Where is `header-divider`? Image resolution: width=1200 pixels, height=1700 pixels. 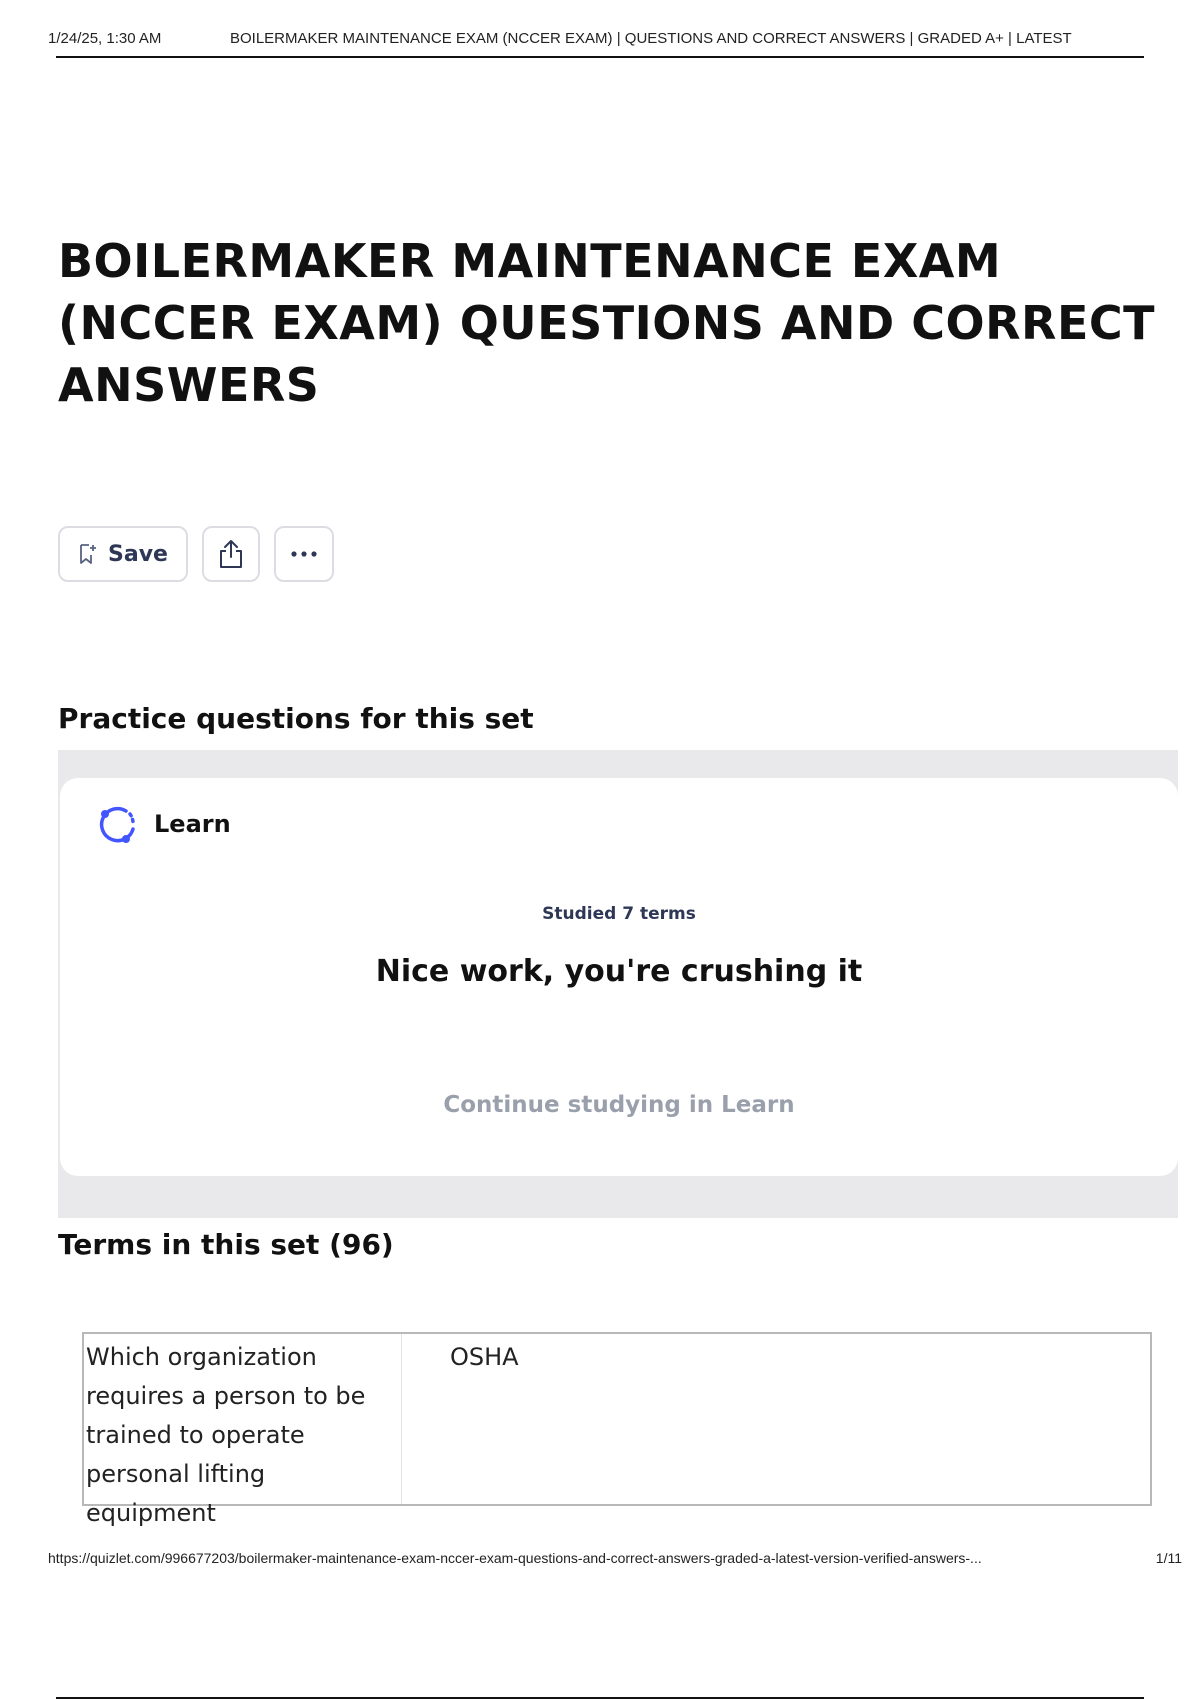 header-divider is located at coordinates (600, 57).